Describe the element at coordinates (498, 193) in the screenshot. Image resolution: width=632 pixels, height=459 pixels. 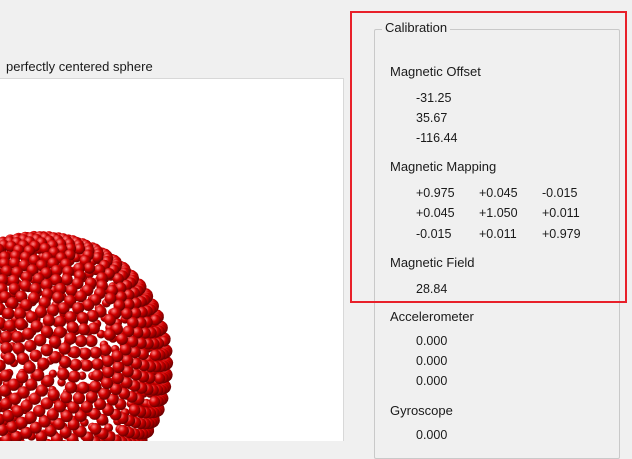
I see `mapping-cell-0-1: +0.045` at that location.